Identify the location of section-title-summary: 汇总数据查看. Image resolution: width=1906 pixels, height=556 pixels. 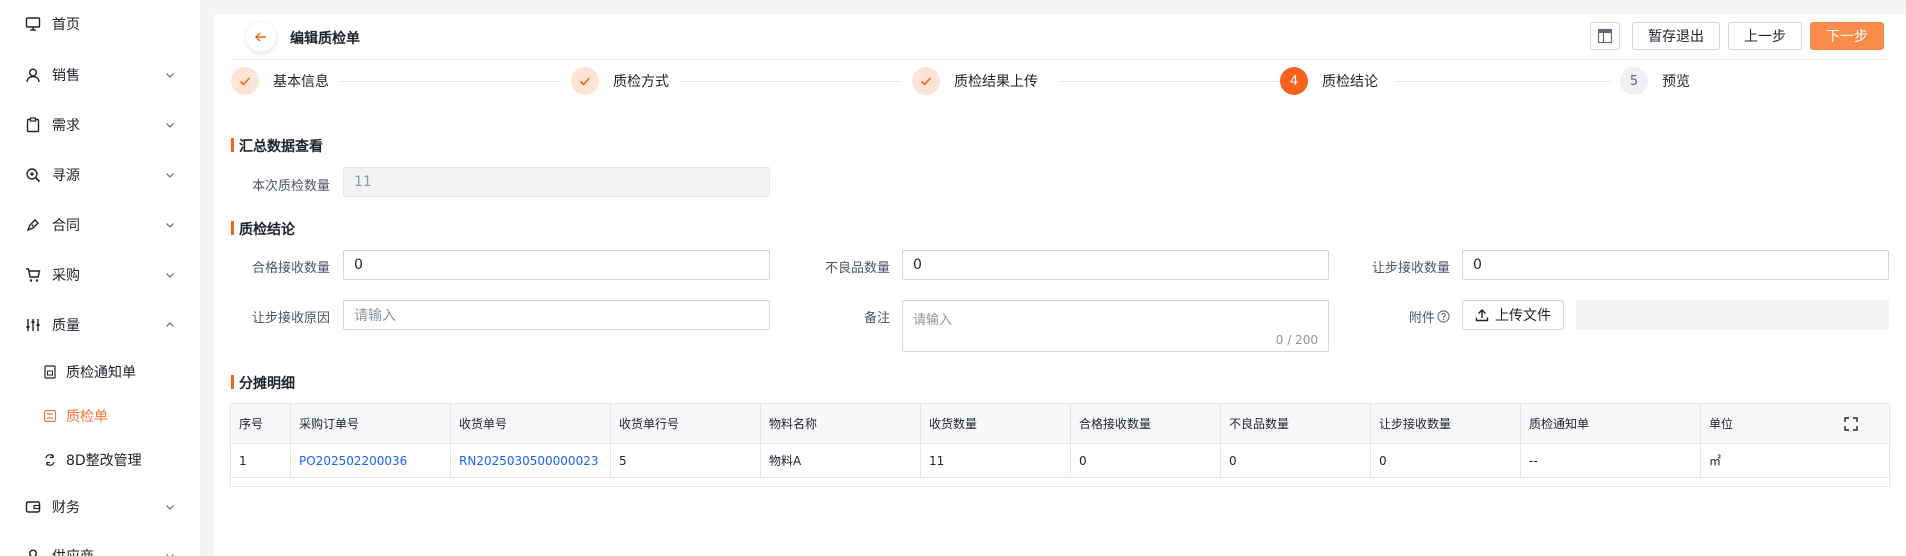
(277, 146).